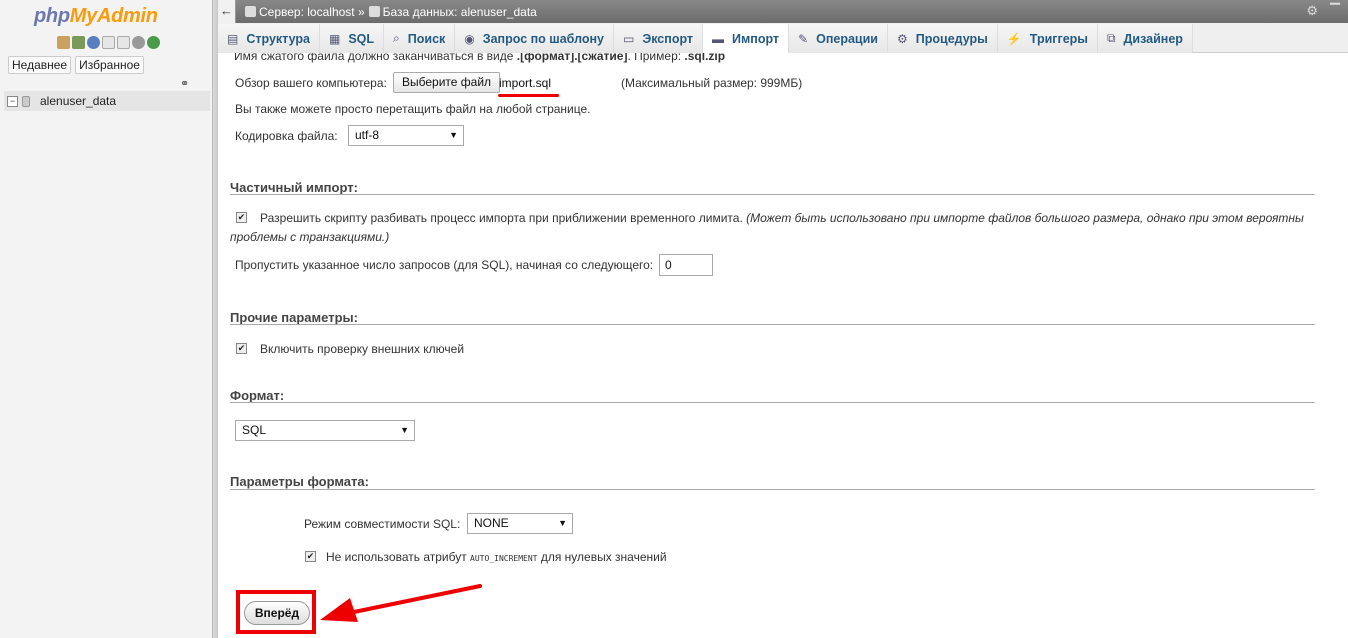 The width and height of the screenshot is (1348, 638). What do you see at coordinates (543, 38) in the screenshot?
I see `tab-query-label: Запрос по шаблону` at bounding box center [543, 38].